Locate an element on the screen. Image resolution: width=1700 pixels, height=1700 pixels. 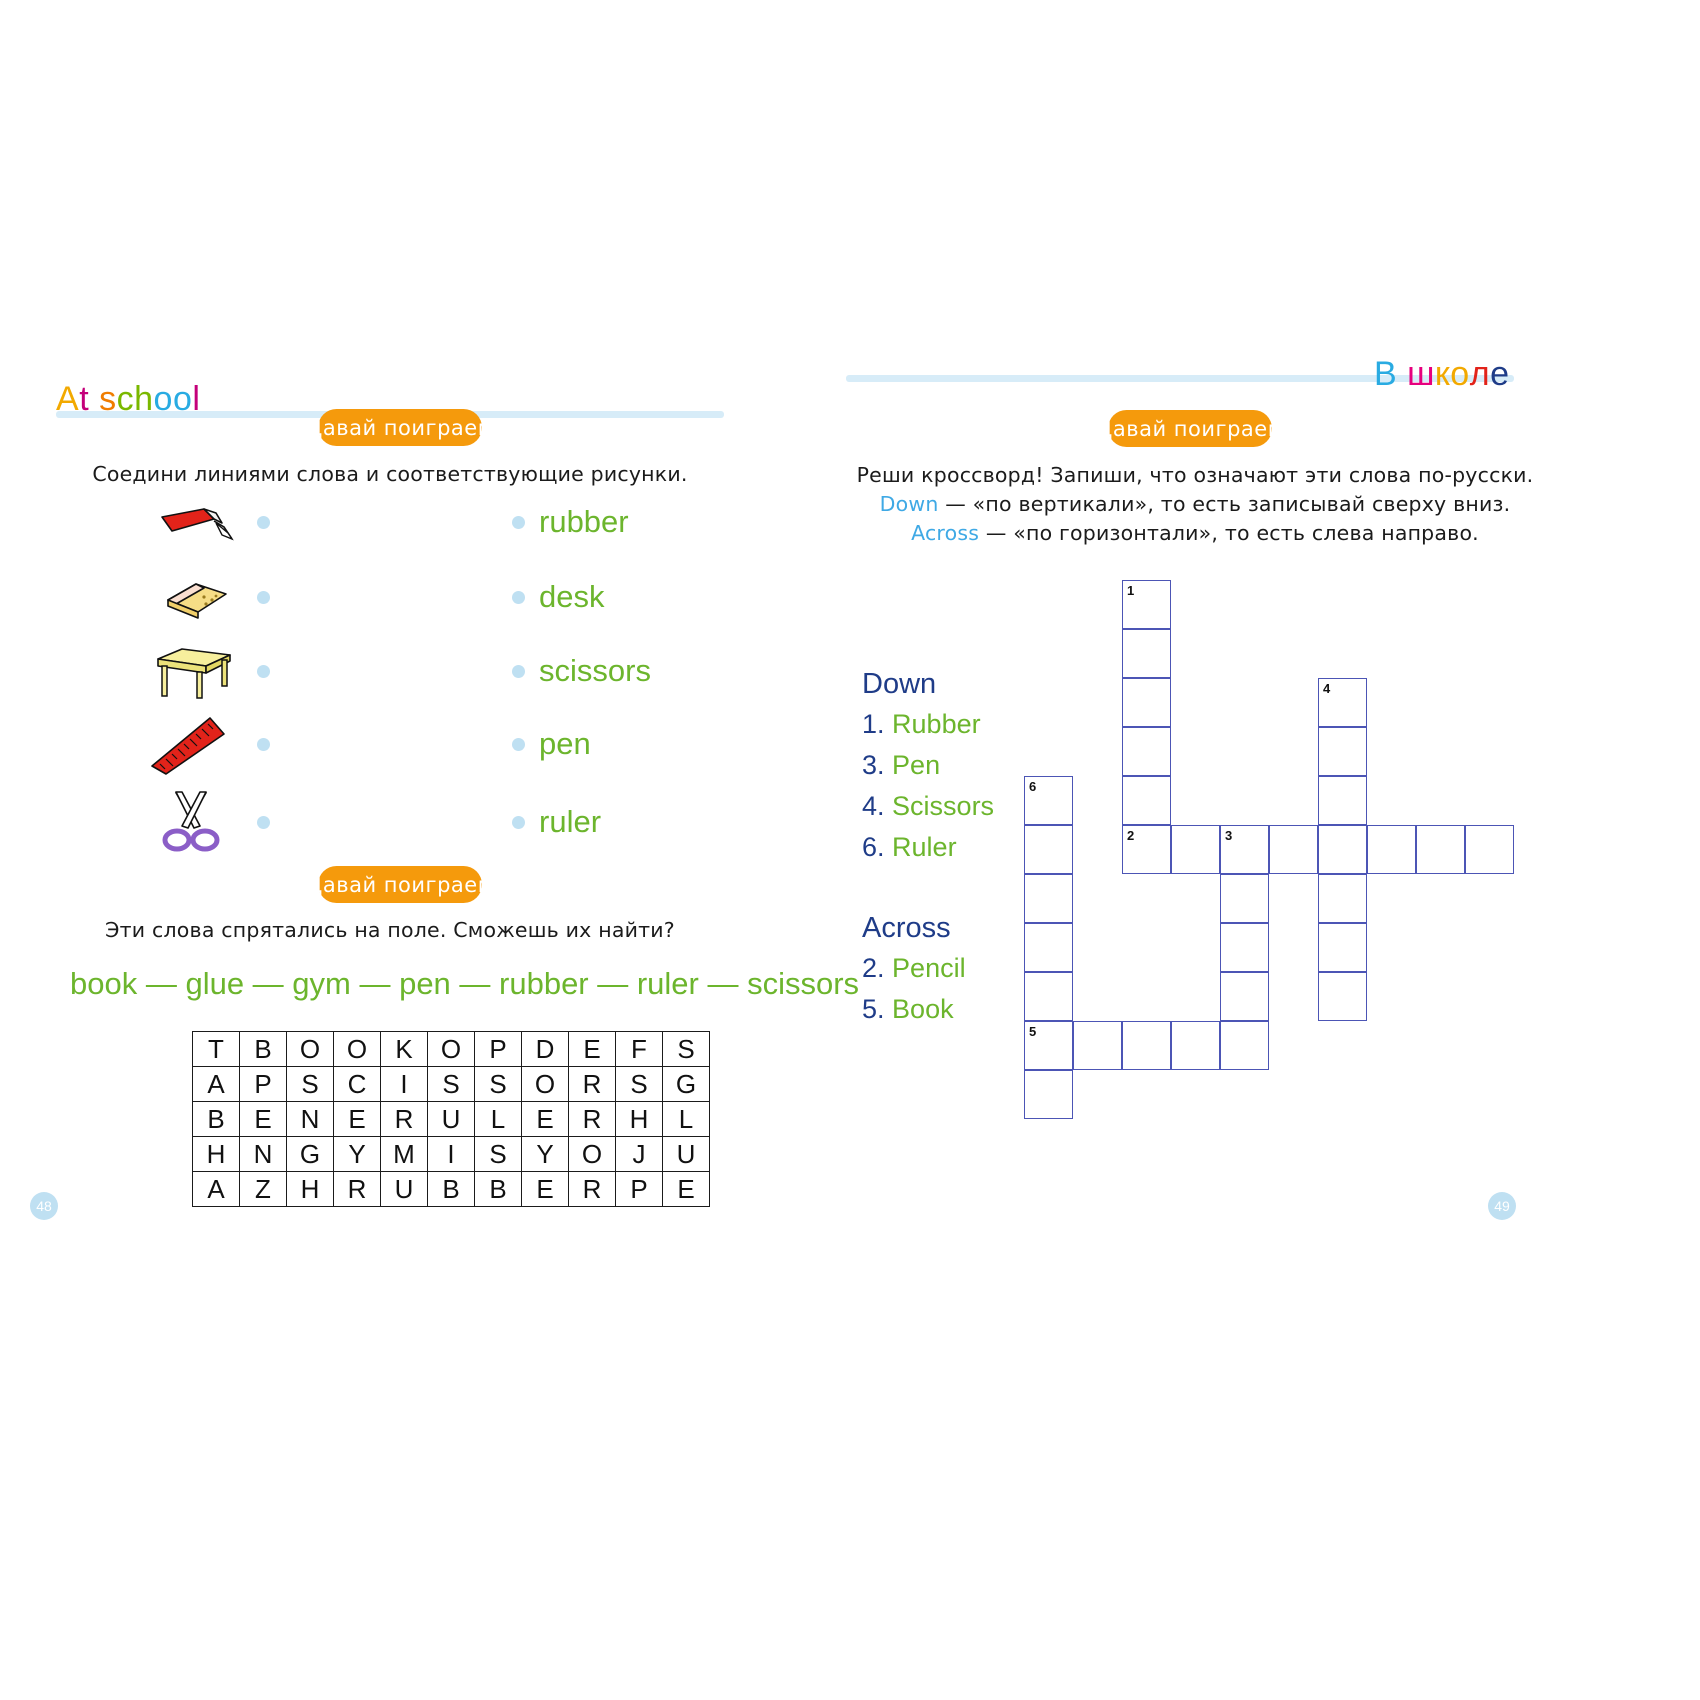
crossword-number: 2 is located at coordinates (1131, 835).